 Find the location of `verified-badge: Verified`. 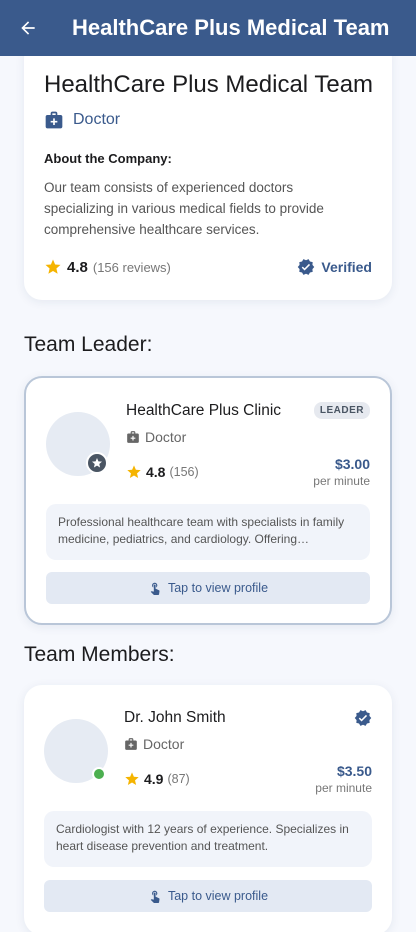

verified-badge: Verified is located at coordinates (334, 267).